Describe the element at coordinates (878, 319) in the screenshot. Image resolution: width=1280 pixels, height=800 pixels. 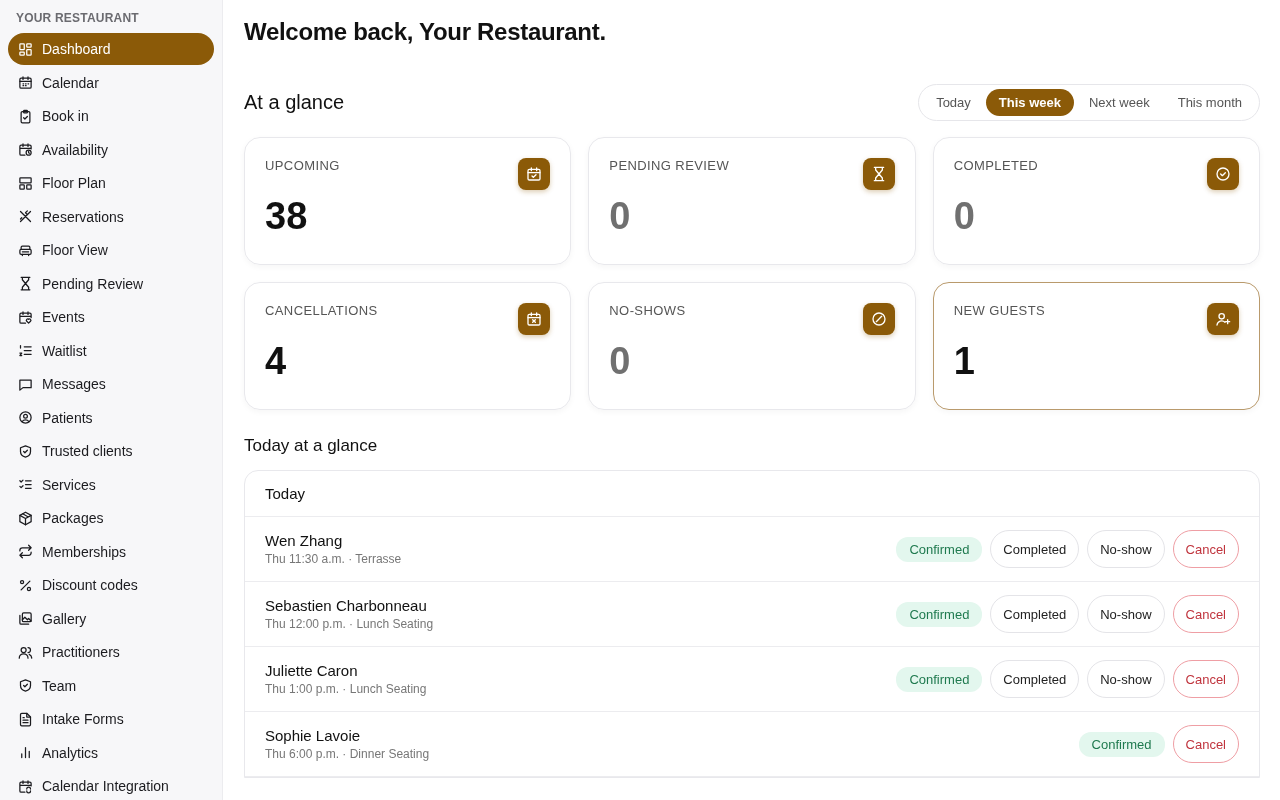
I see `ban-icon` at that location.